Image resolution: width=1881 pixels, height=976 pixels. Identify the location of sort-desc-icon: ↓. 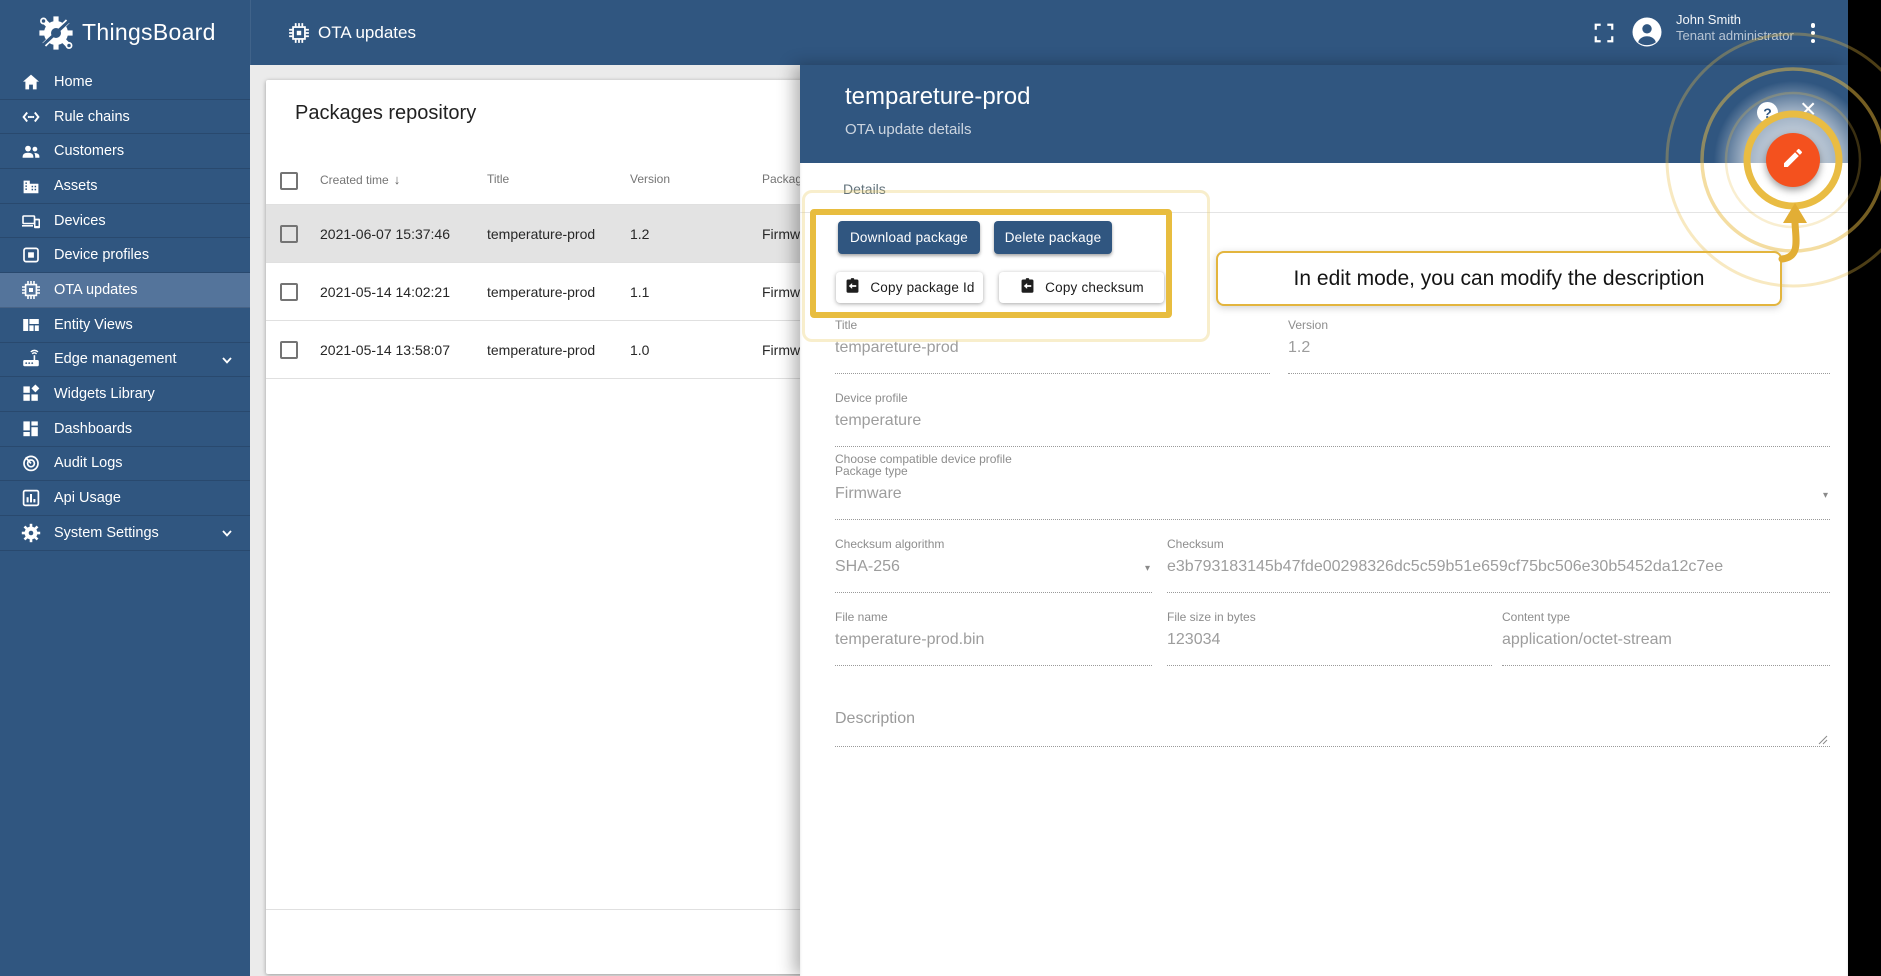
(397, 179).